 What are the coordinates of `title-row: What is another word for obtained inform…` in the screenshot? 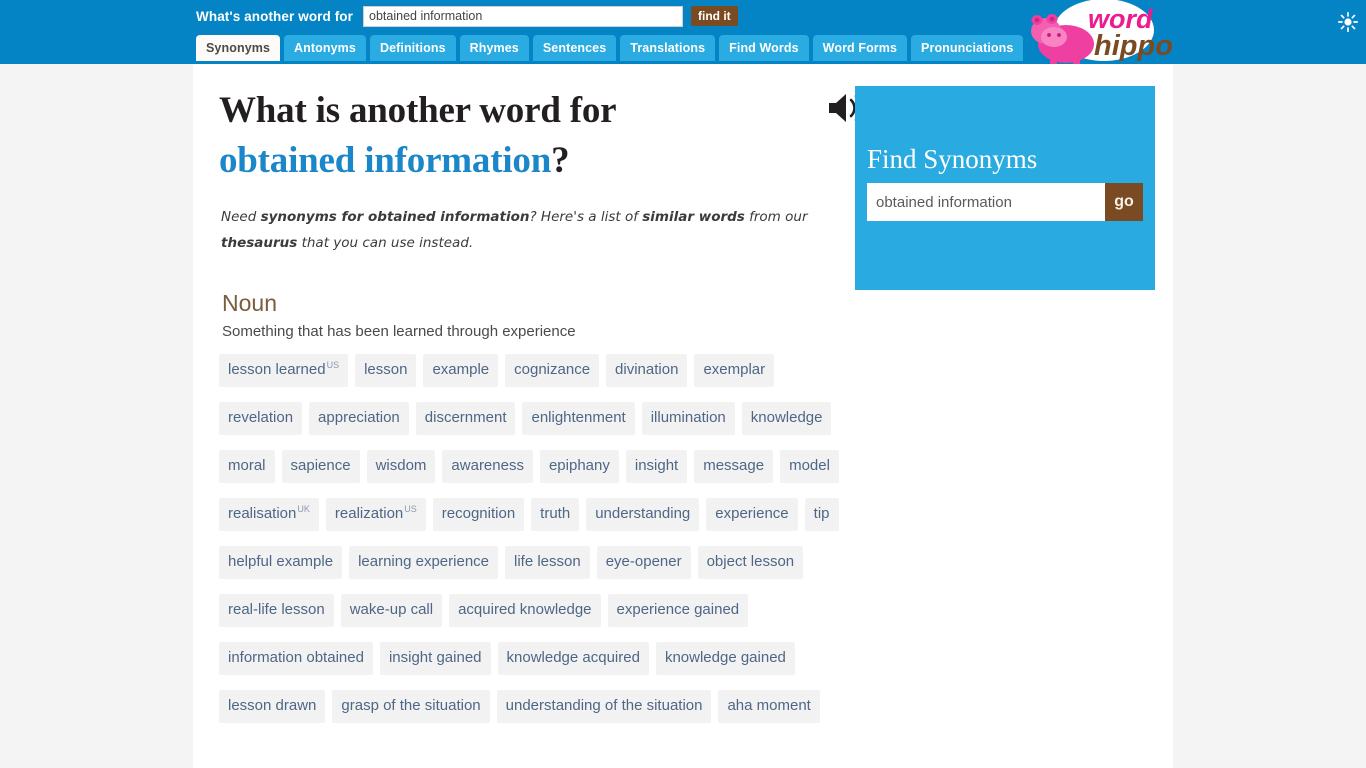 It's located at (544, 125).